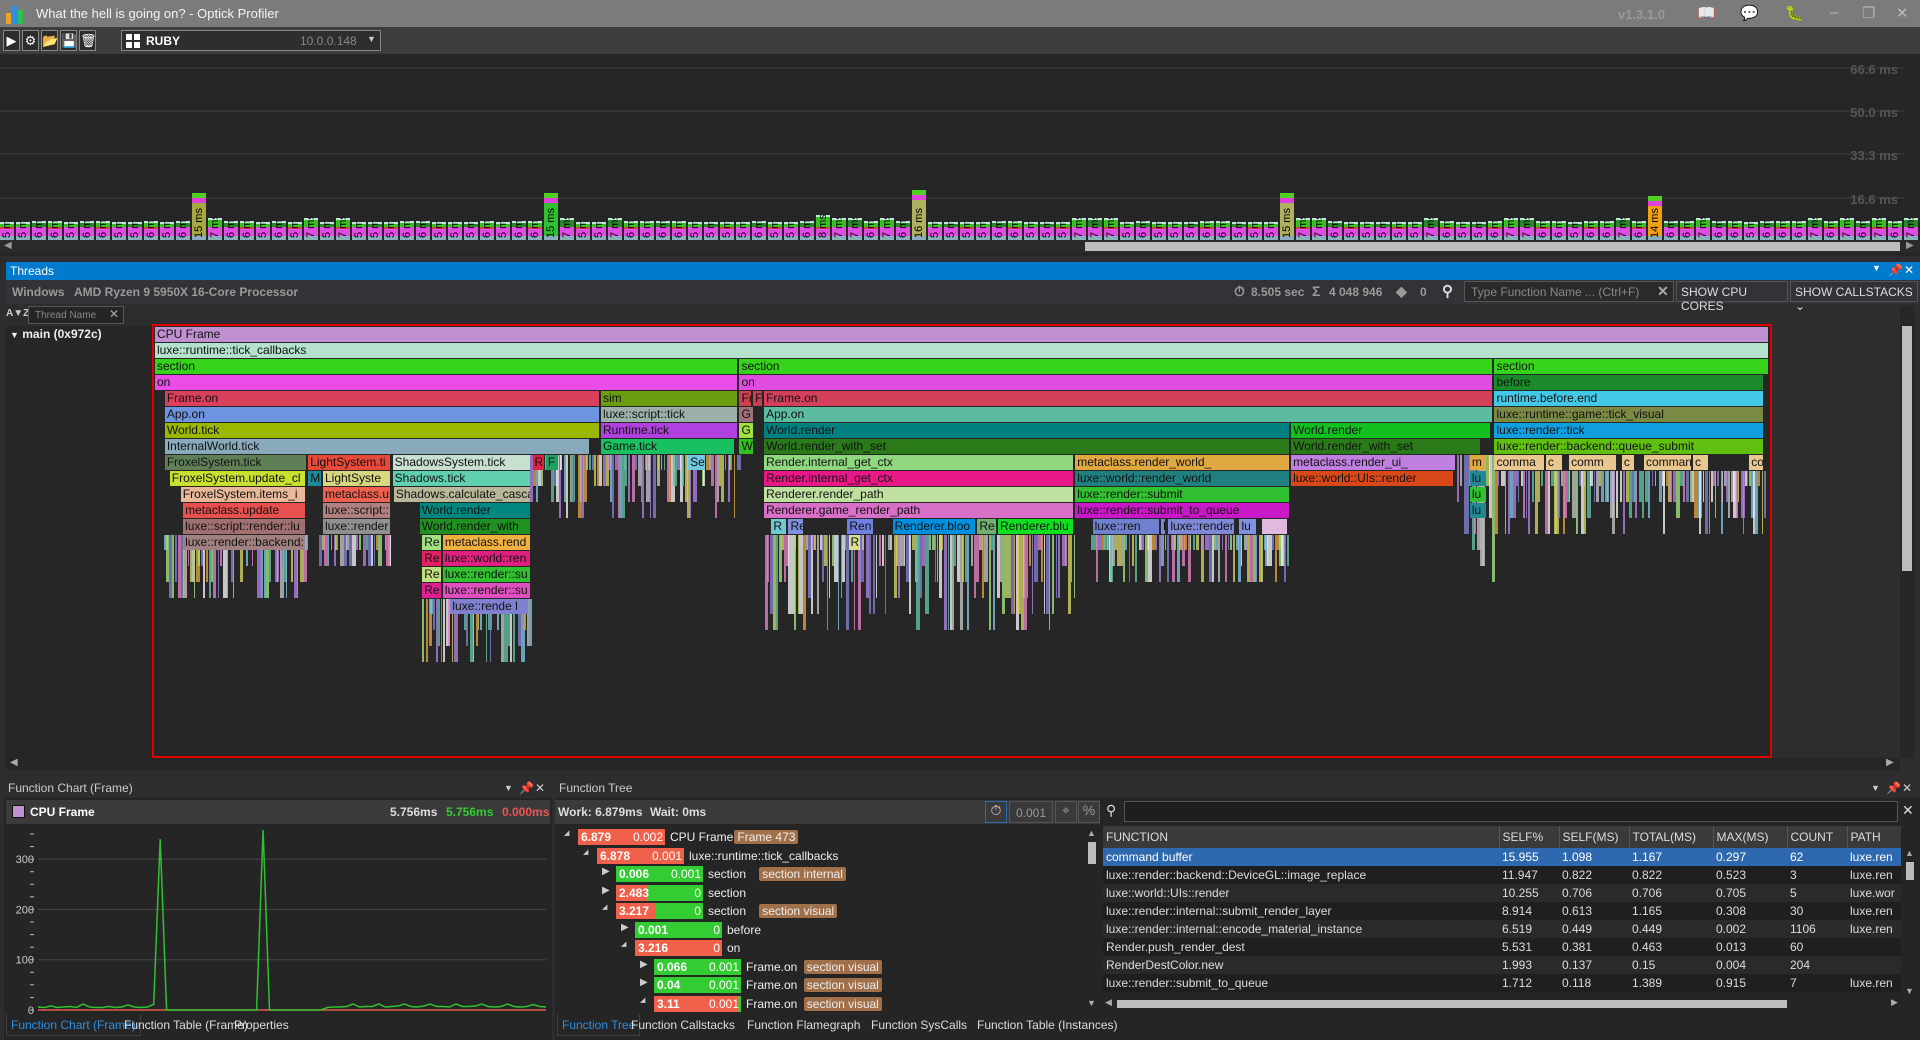  I want to click on threads-vertical-scrollbar, so click(1907, 532).